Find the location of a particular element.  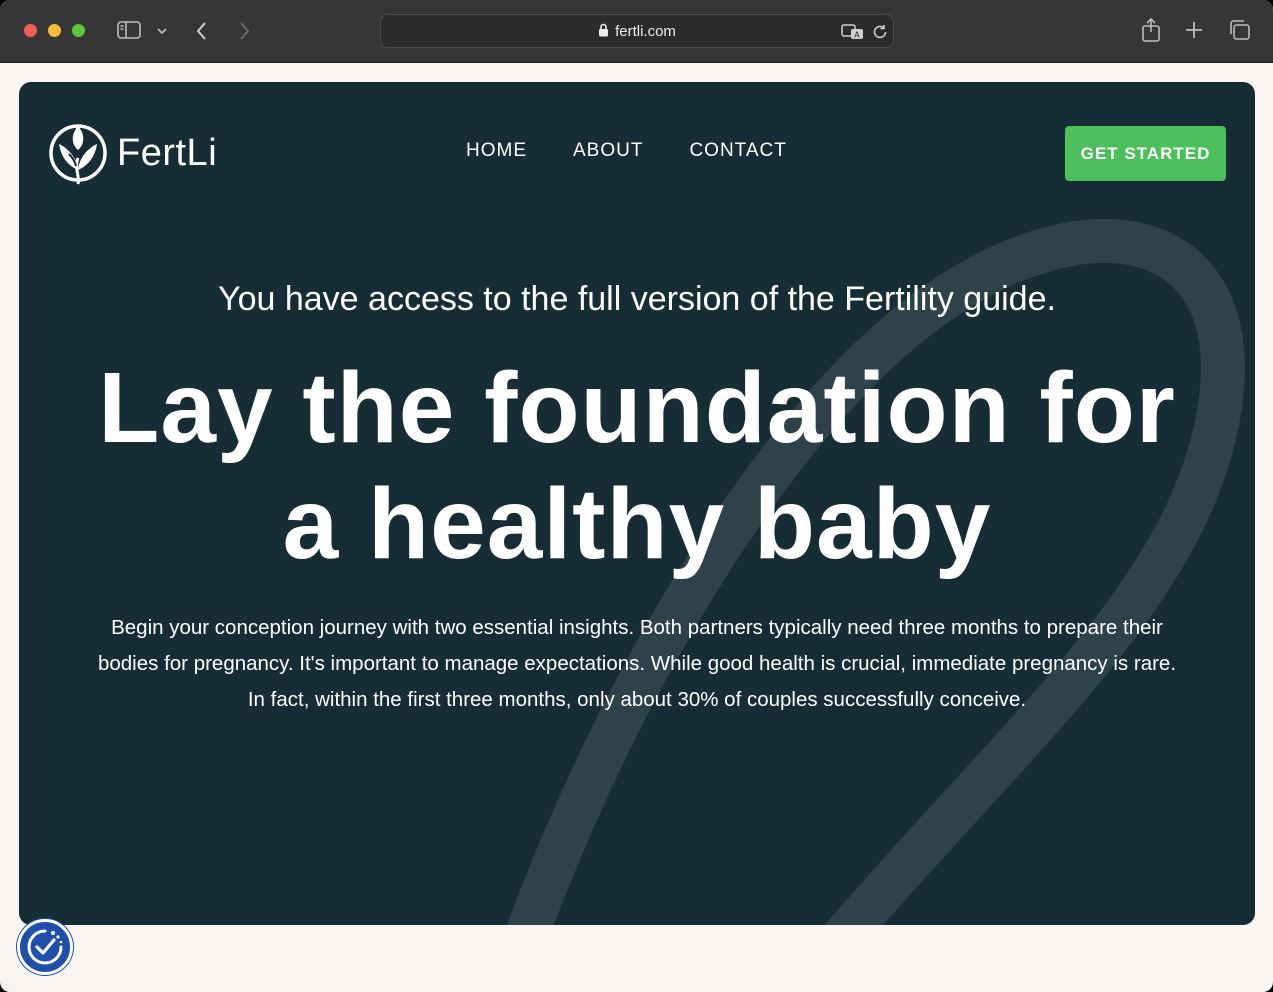

address-bar: fertli.com A is located at coordinates (637, 31).